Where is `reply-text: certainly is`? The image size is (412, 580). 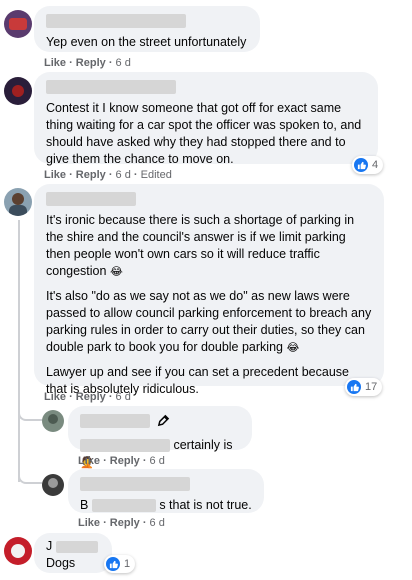 reply-text: certainly is is located at coordinates (203, 445).